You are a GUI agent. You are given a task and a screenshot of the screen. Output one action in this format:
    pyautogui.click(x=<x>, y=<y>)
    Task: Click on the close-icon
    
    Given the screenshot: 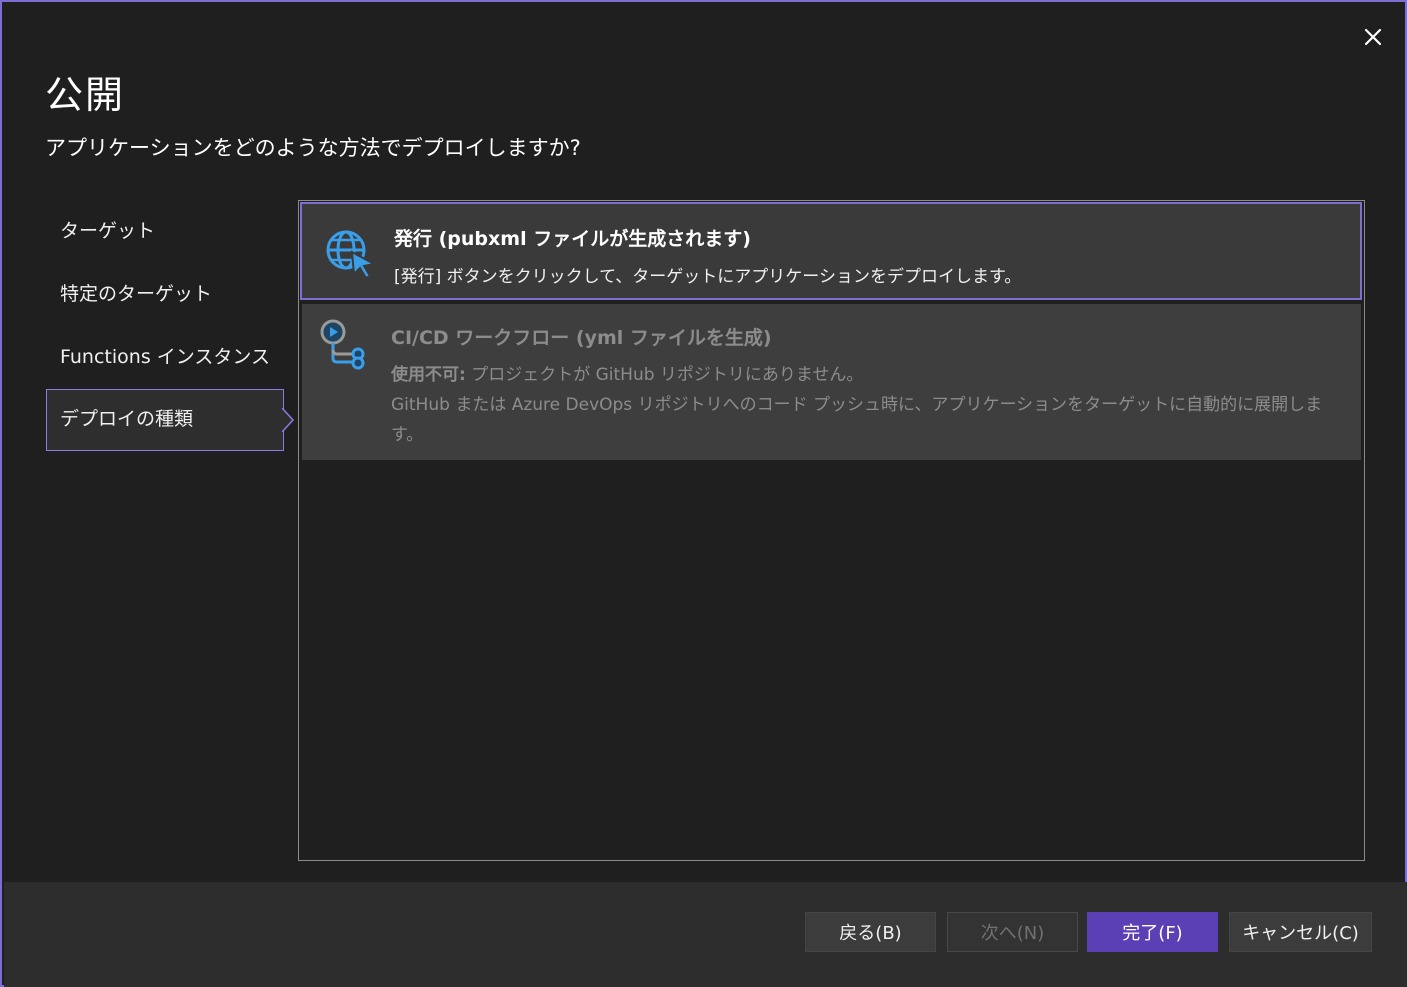 What is the action you would take?
    pyautogui.click(x=1373, y=37)
    